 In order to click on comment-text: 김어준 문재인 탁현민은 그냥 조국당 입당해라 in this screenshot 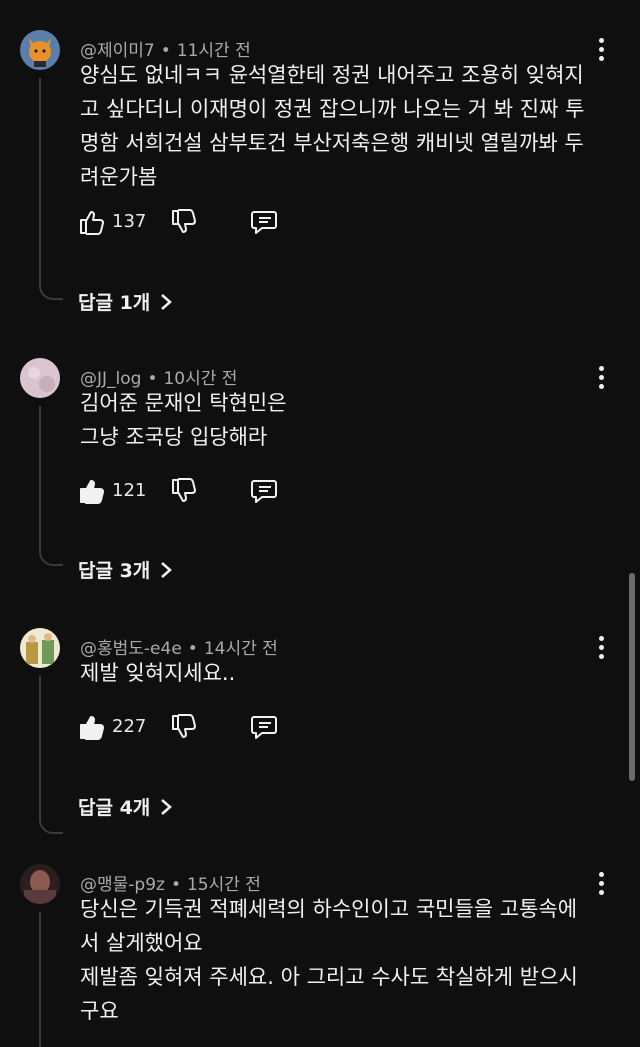, I will do `click(340, 420)`.